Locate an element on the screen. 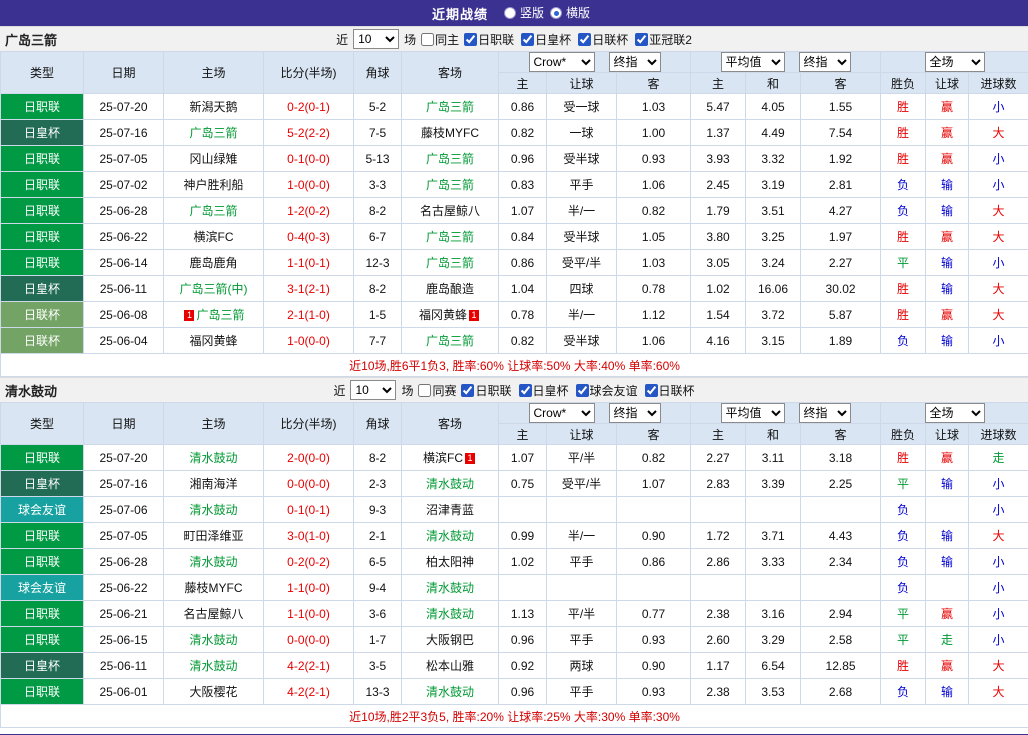  away-team-name: 松本山雅 is located at coordinates (450, 666).